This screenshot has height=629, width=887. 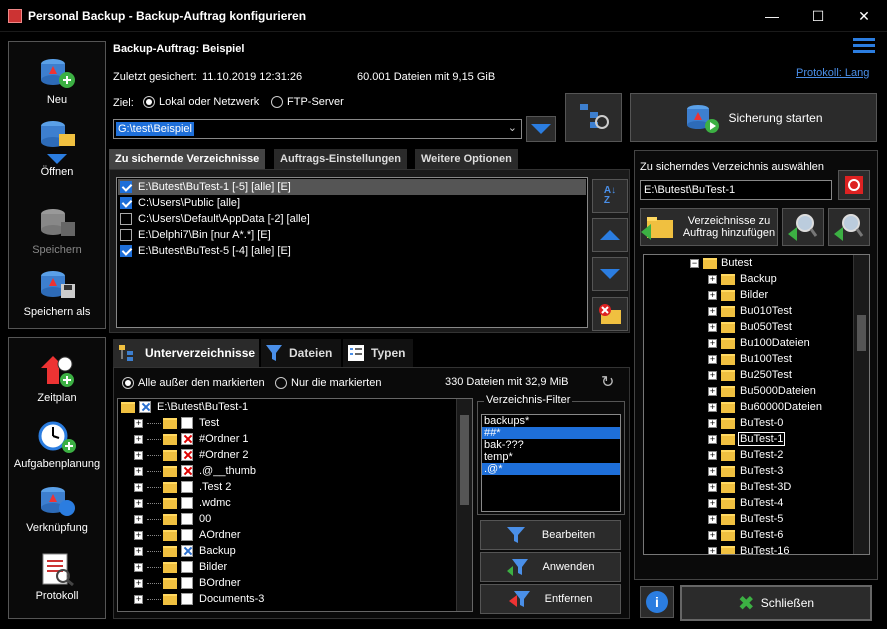 I want to click on sort-az-button: A↓ Z, so click(x=610, y=196).